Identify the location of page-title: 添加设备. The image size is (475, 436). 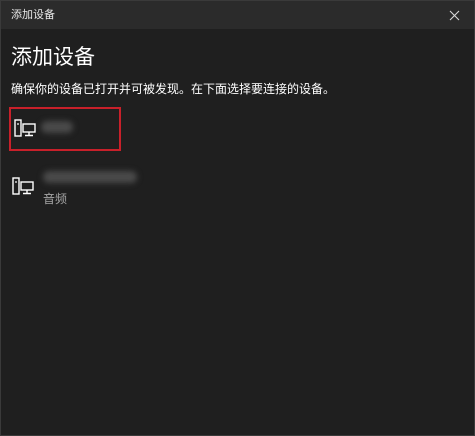
(53, 57).